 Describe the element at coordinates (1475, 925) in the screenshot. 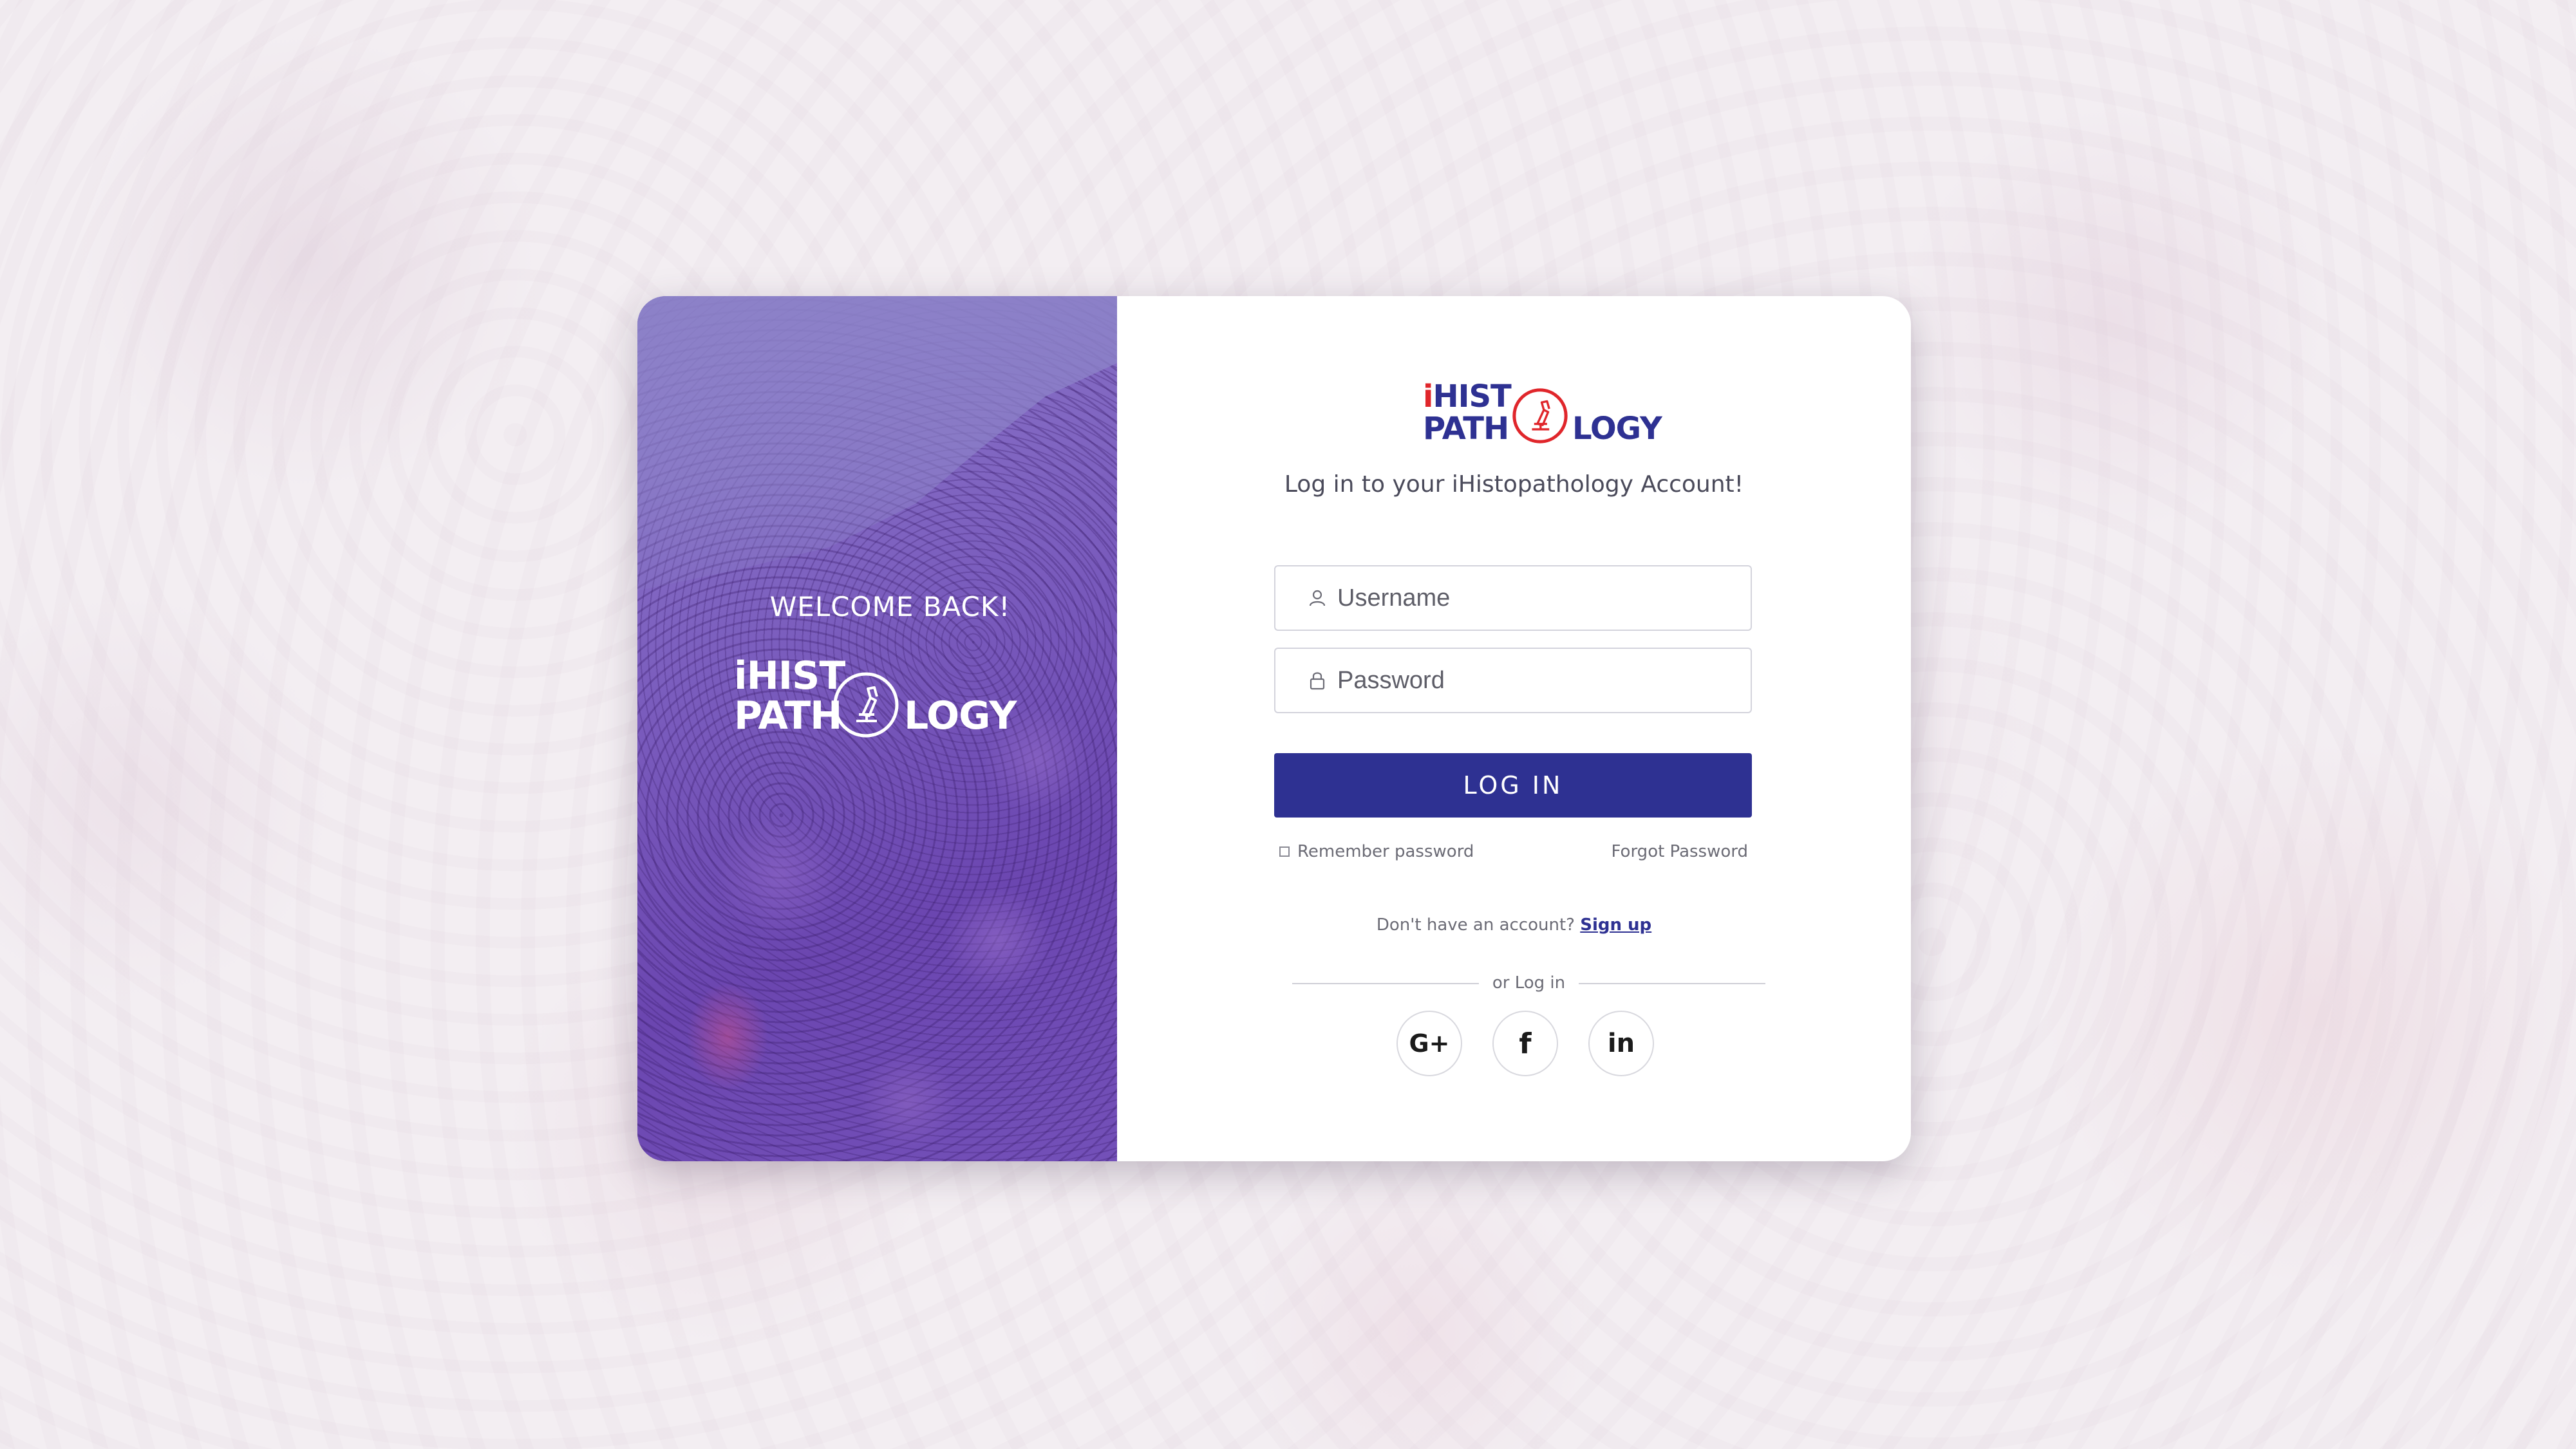

I see `no-account-text: Don't have an account?` at that location.